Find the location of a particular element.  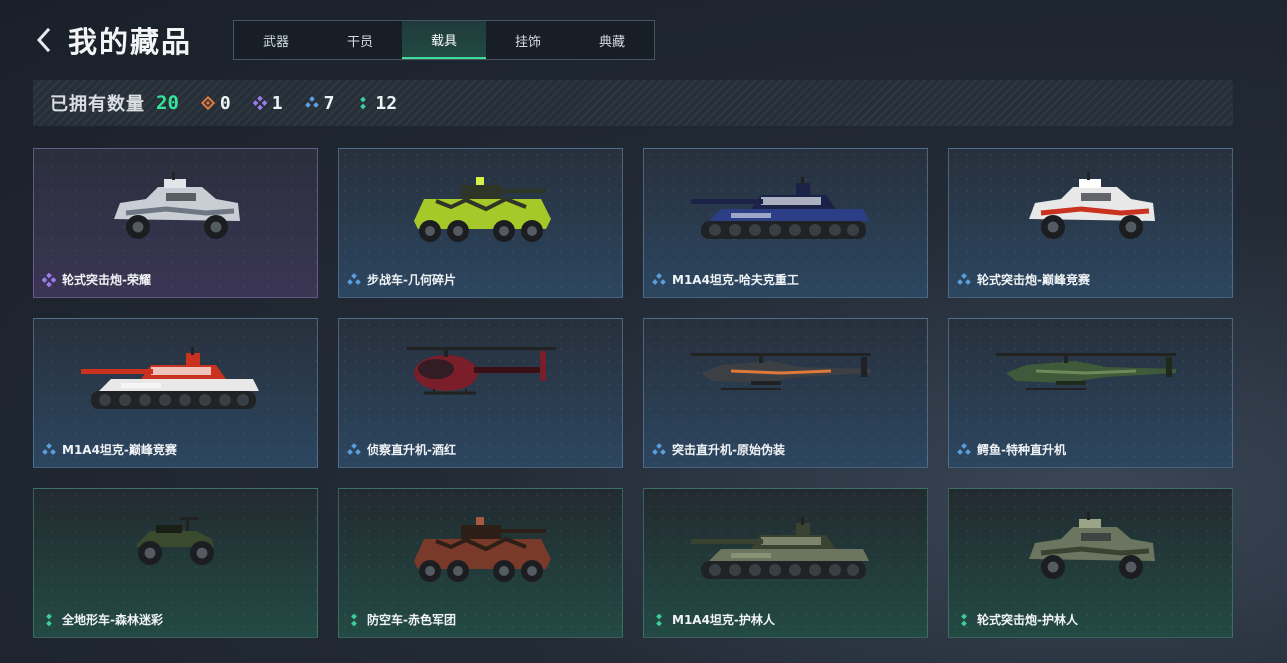

vehicle-name-row: M1A4坦克-巅峰竞赛 is located at coordinates (109, 449).